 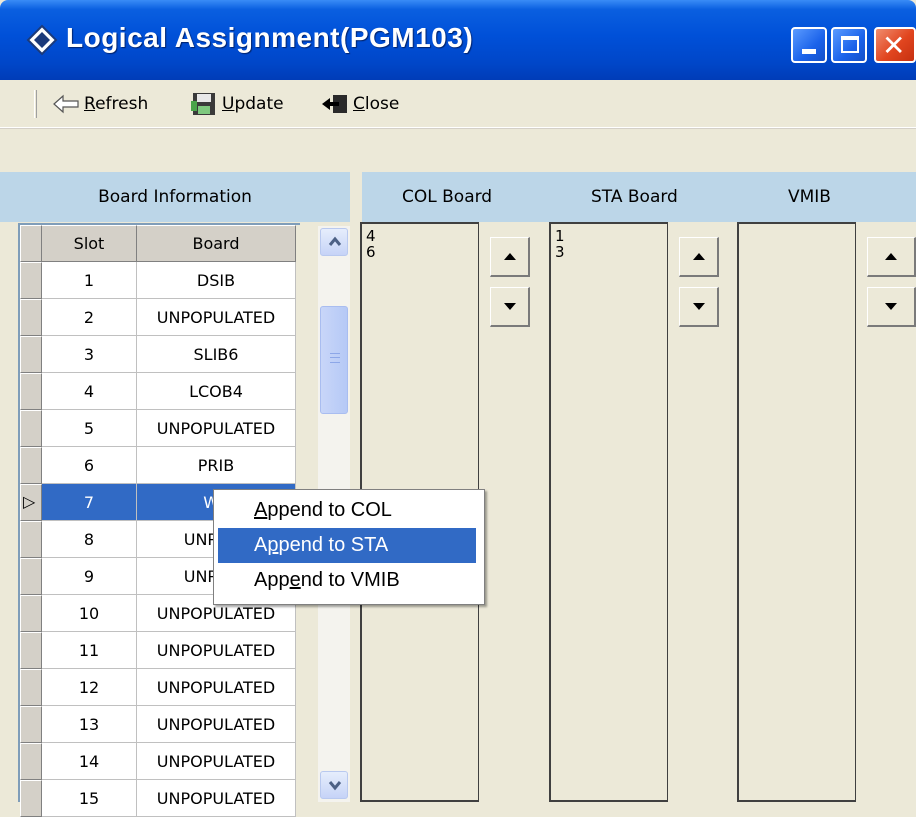 I want to click on close-window-button: ✕, so click(x=895, y=45).